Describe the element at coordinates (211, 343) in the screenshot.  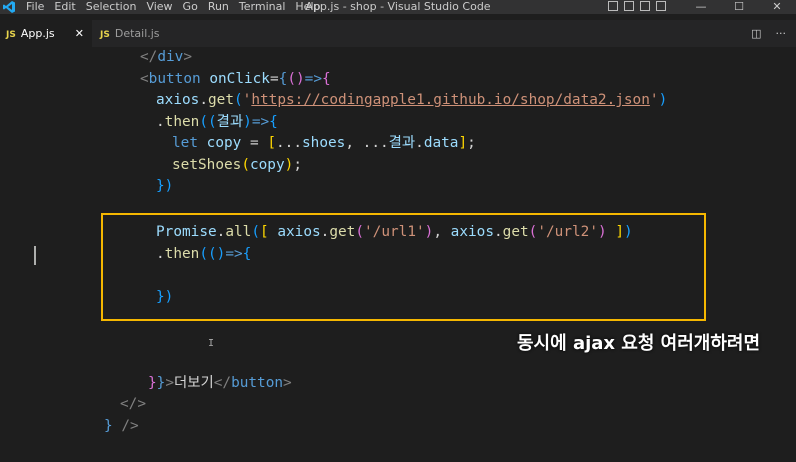
I see `mouse-ibeam-icon: I` at that location.